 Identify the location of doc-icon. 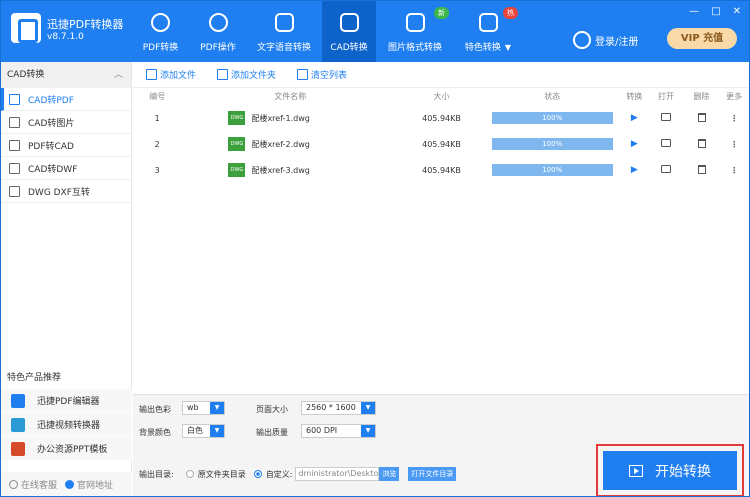
(14, 191).